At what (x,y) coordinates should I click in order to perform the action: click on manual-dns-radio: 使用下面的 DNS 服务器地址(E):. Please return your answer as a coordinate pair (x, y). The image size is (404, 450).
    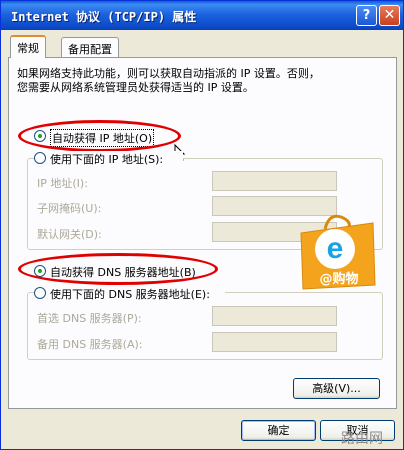
    Looking at the image, I should click on (129, 293).